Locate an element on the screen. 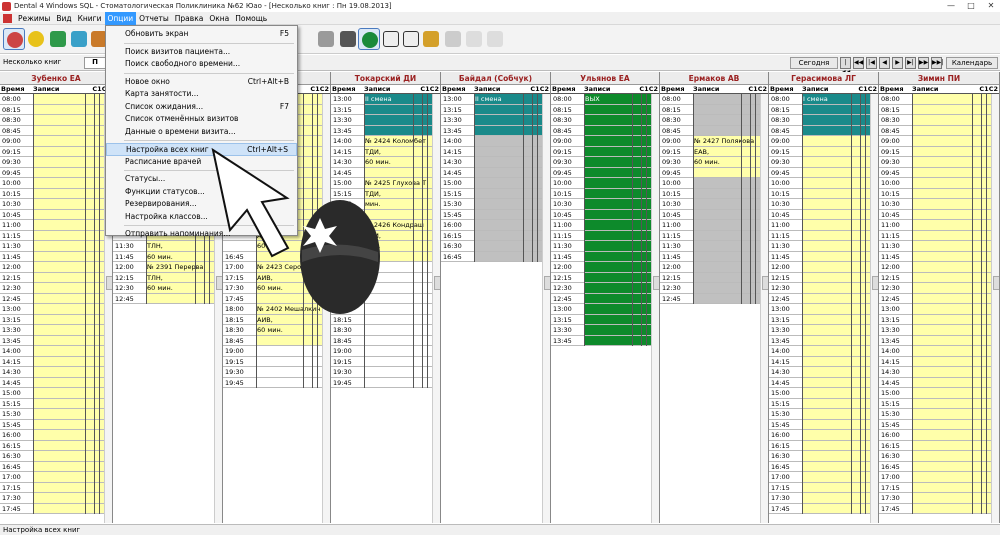 This screenshot has width=1000, height=535. arrow-cursor-icon is located at coordinates (250, 202).